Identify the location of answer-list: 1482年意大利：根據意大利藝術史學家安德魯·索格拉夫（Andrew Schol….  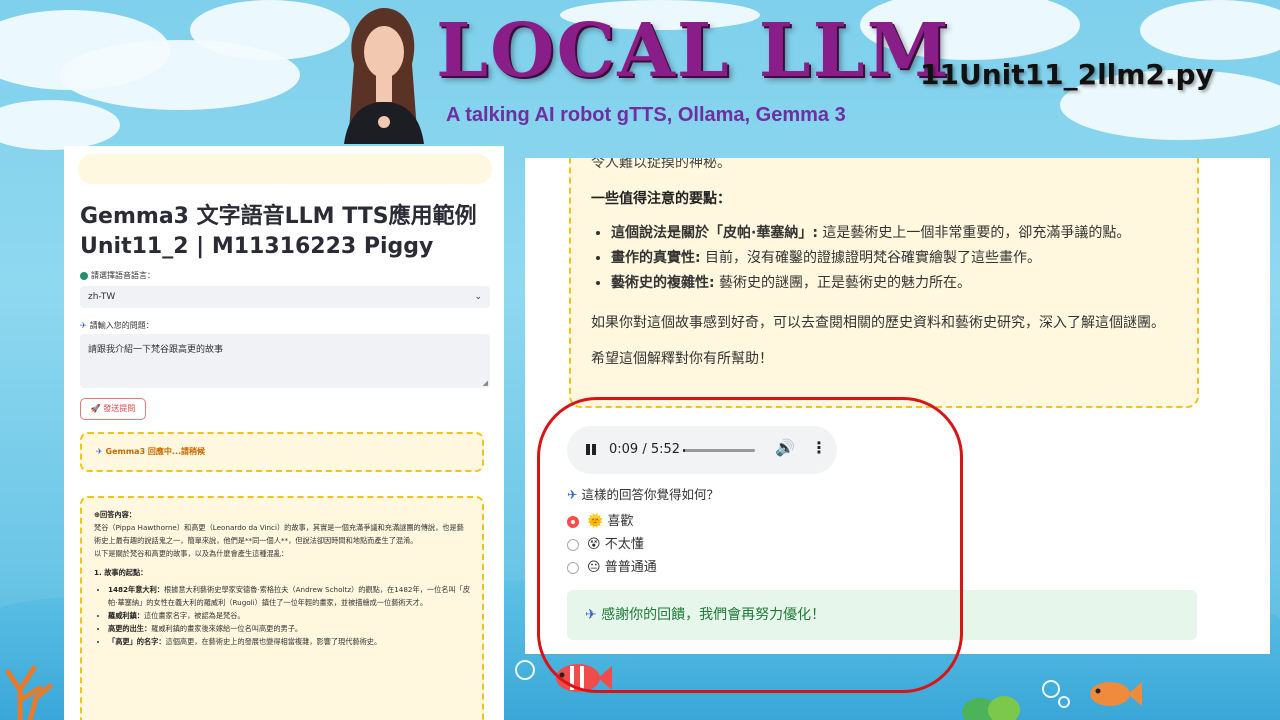
(282, 615).